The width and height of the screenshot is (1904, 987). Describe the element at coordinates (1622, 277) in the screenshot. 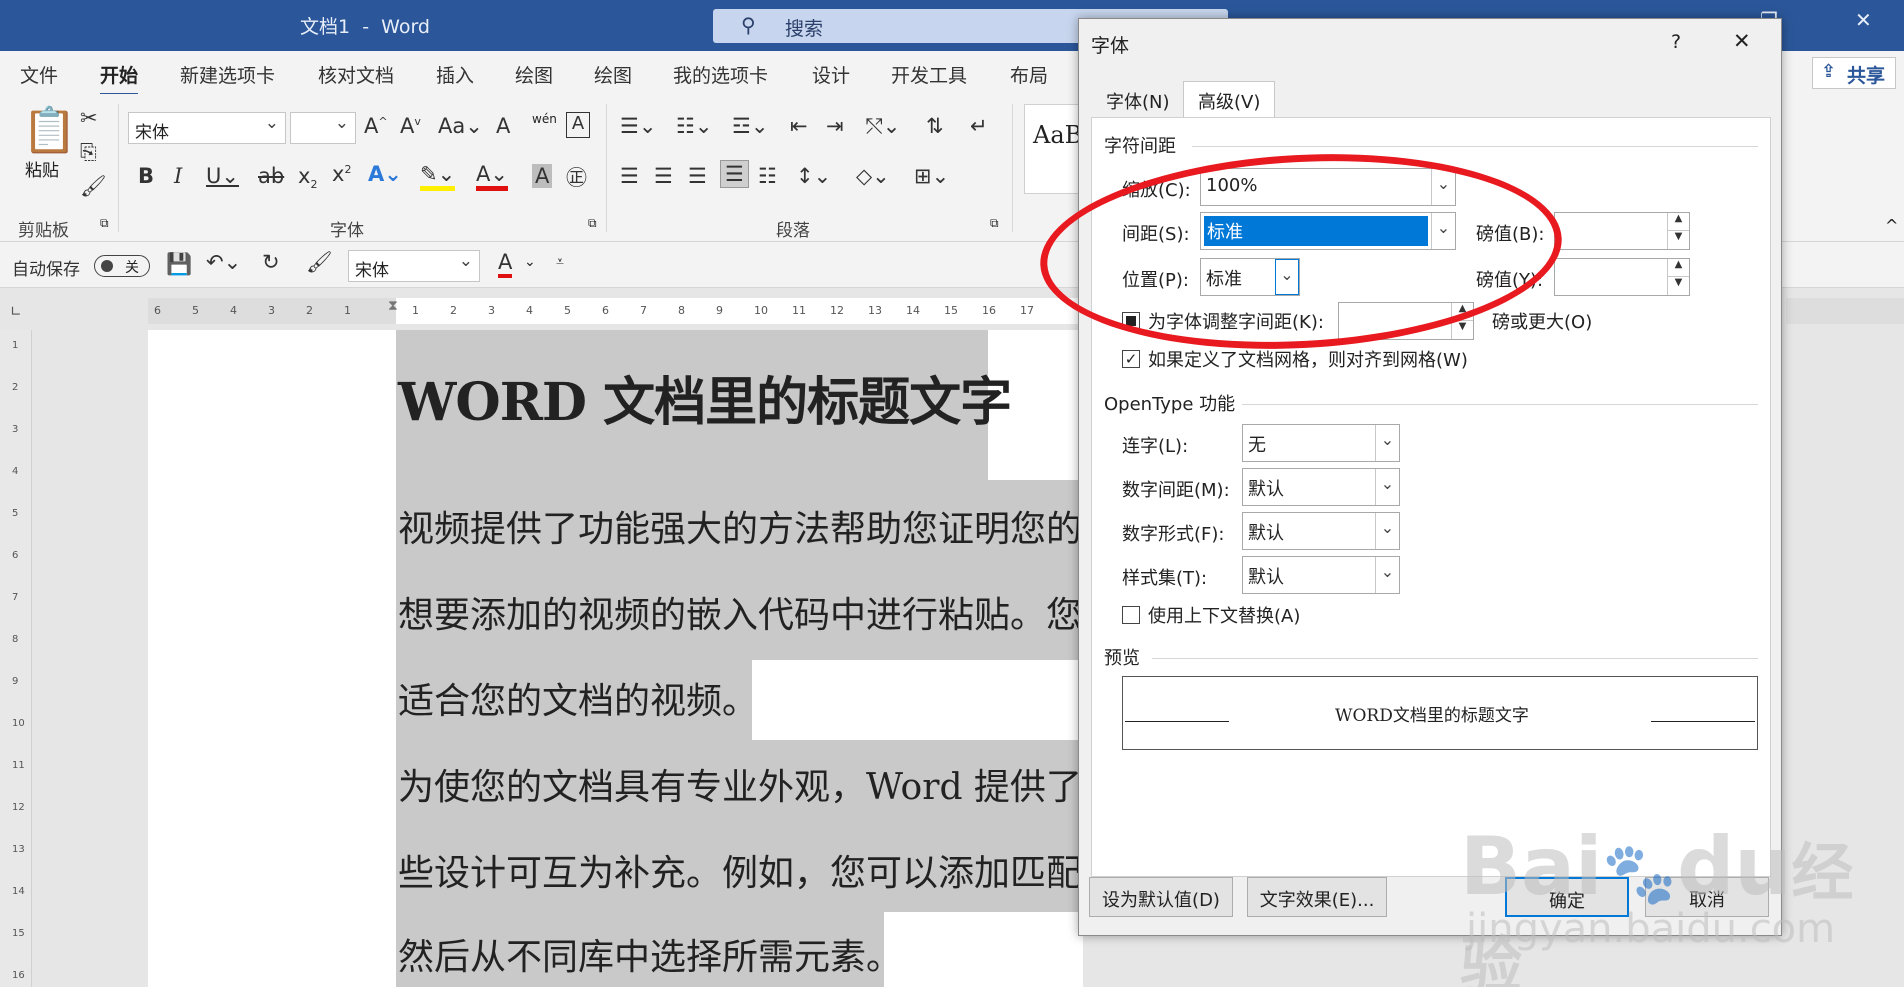

I see `pts-y-spinner: ▲ ▼` at that location.